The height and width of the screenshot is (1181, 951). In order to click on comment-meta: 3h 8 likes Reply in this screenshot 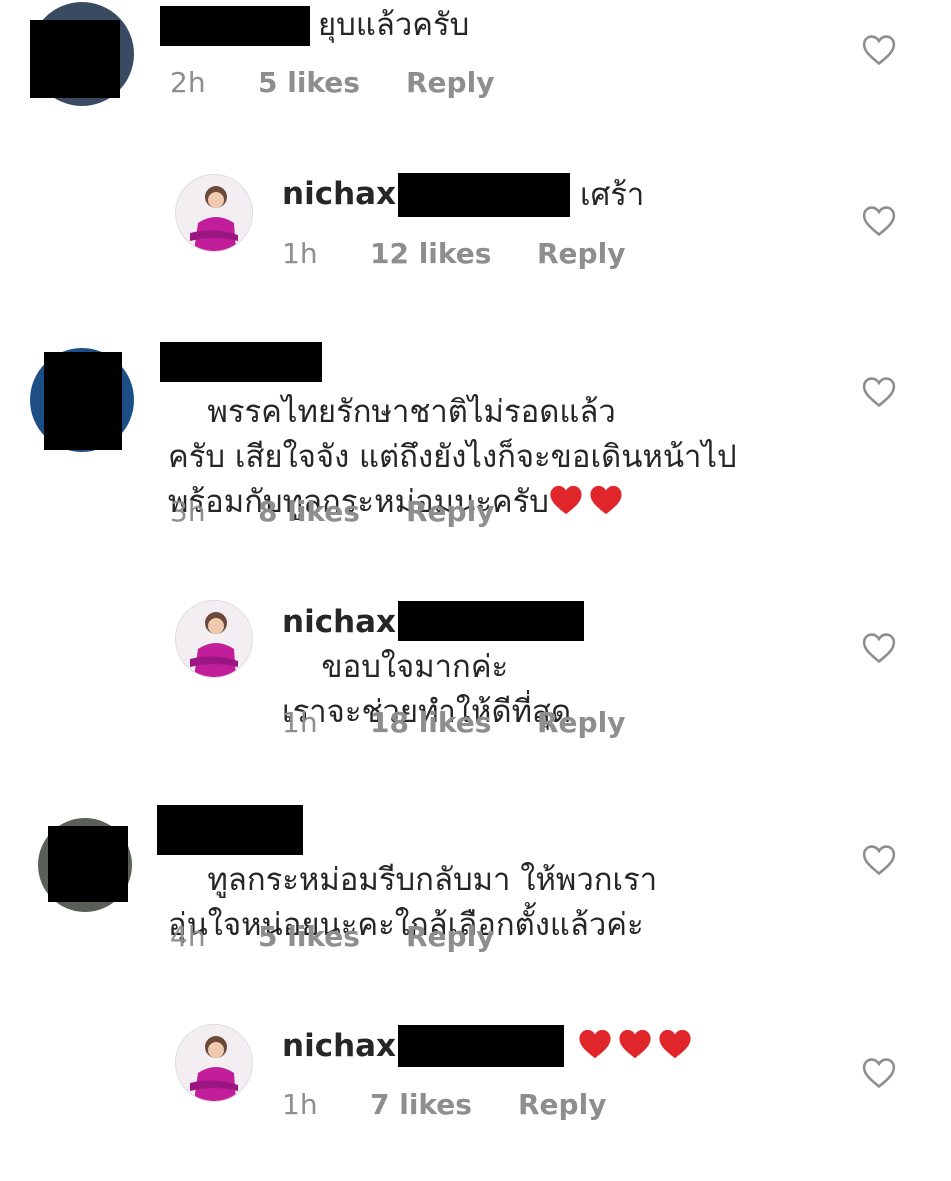, I will do `click(370, 513)`.